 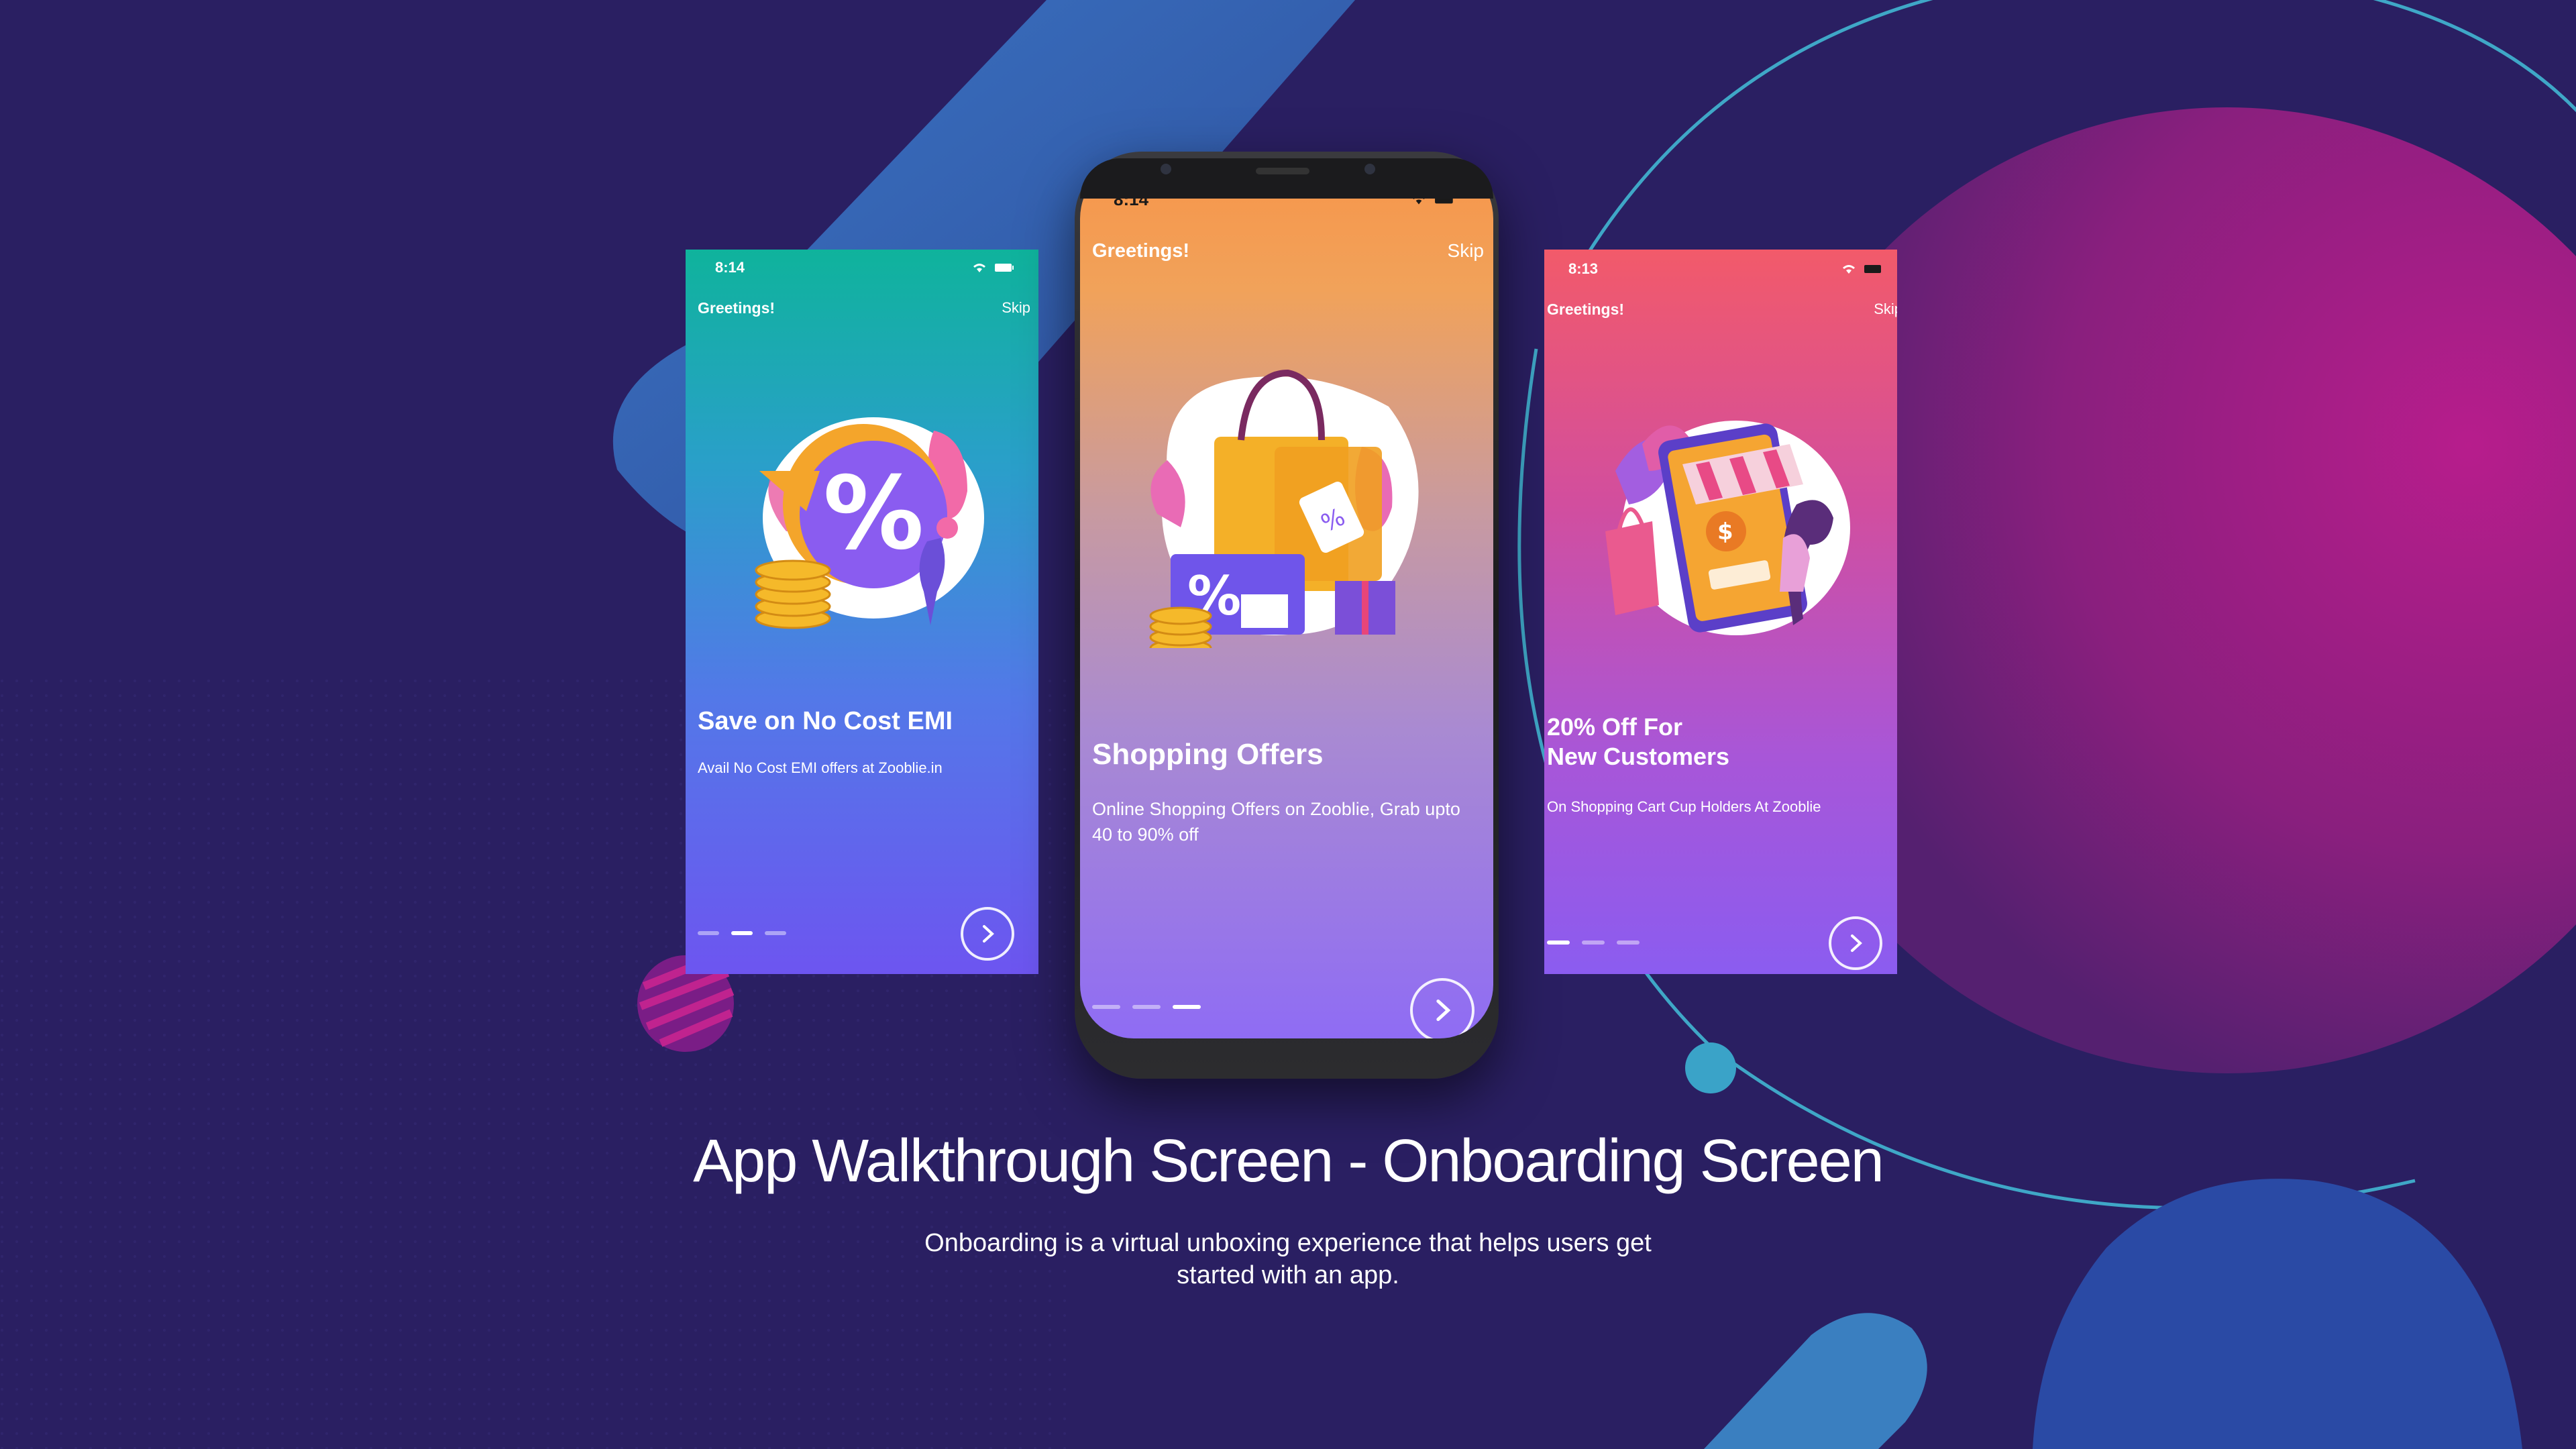 I want to click on discount-percent-coins-illustration: %, so click(x=869, y=523).